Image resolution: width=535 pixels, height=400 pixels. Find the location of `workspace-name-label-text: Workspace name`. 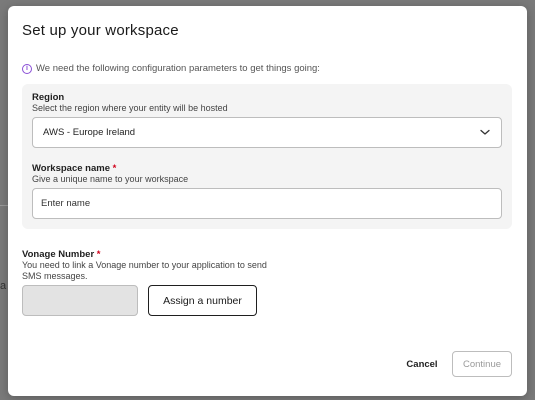

workspace-name-label-text: Workspace name is located at coordinates (71, 168).